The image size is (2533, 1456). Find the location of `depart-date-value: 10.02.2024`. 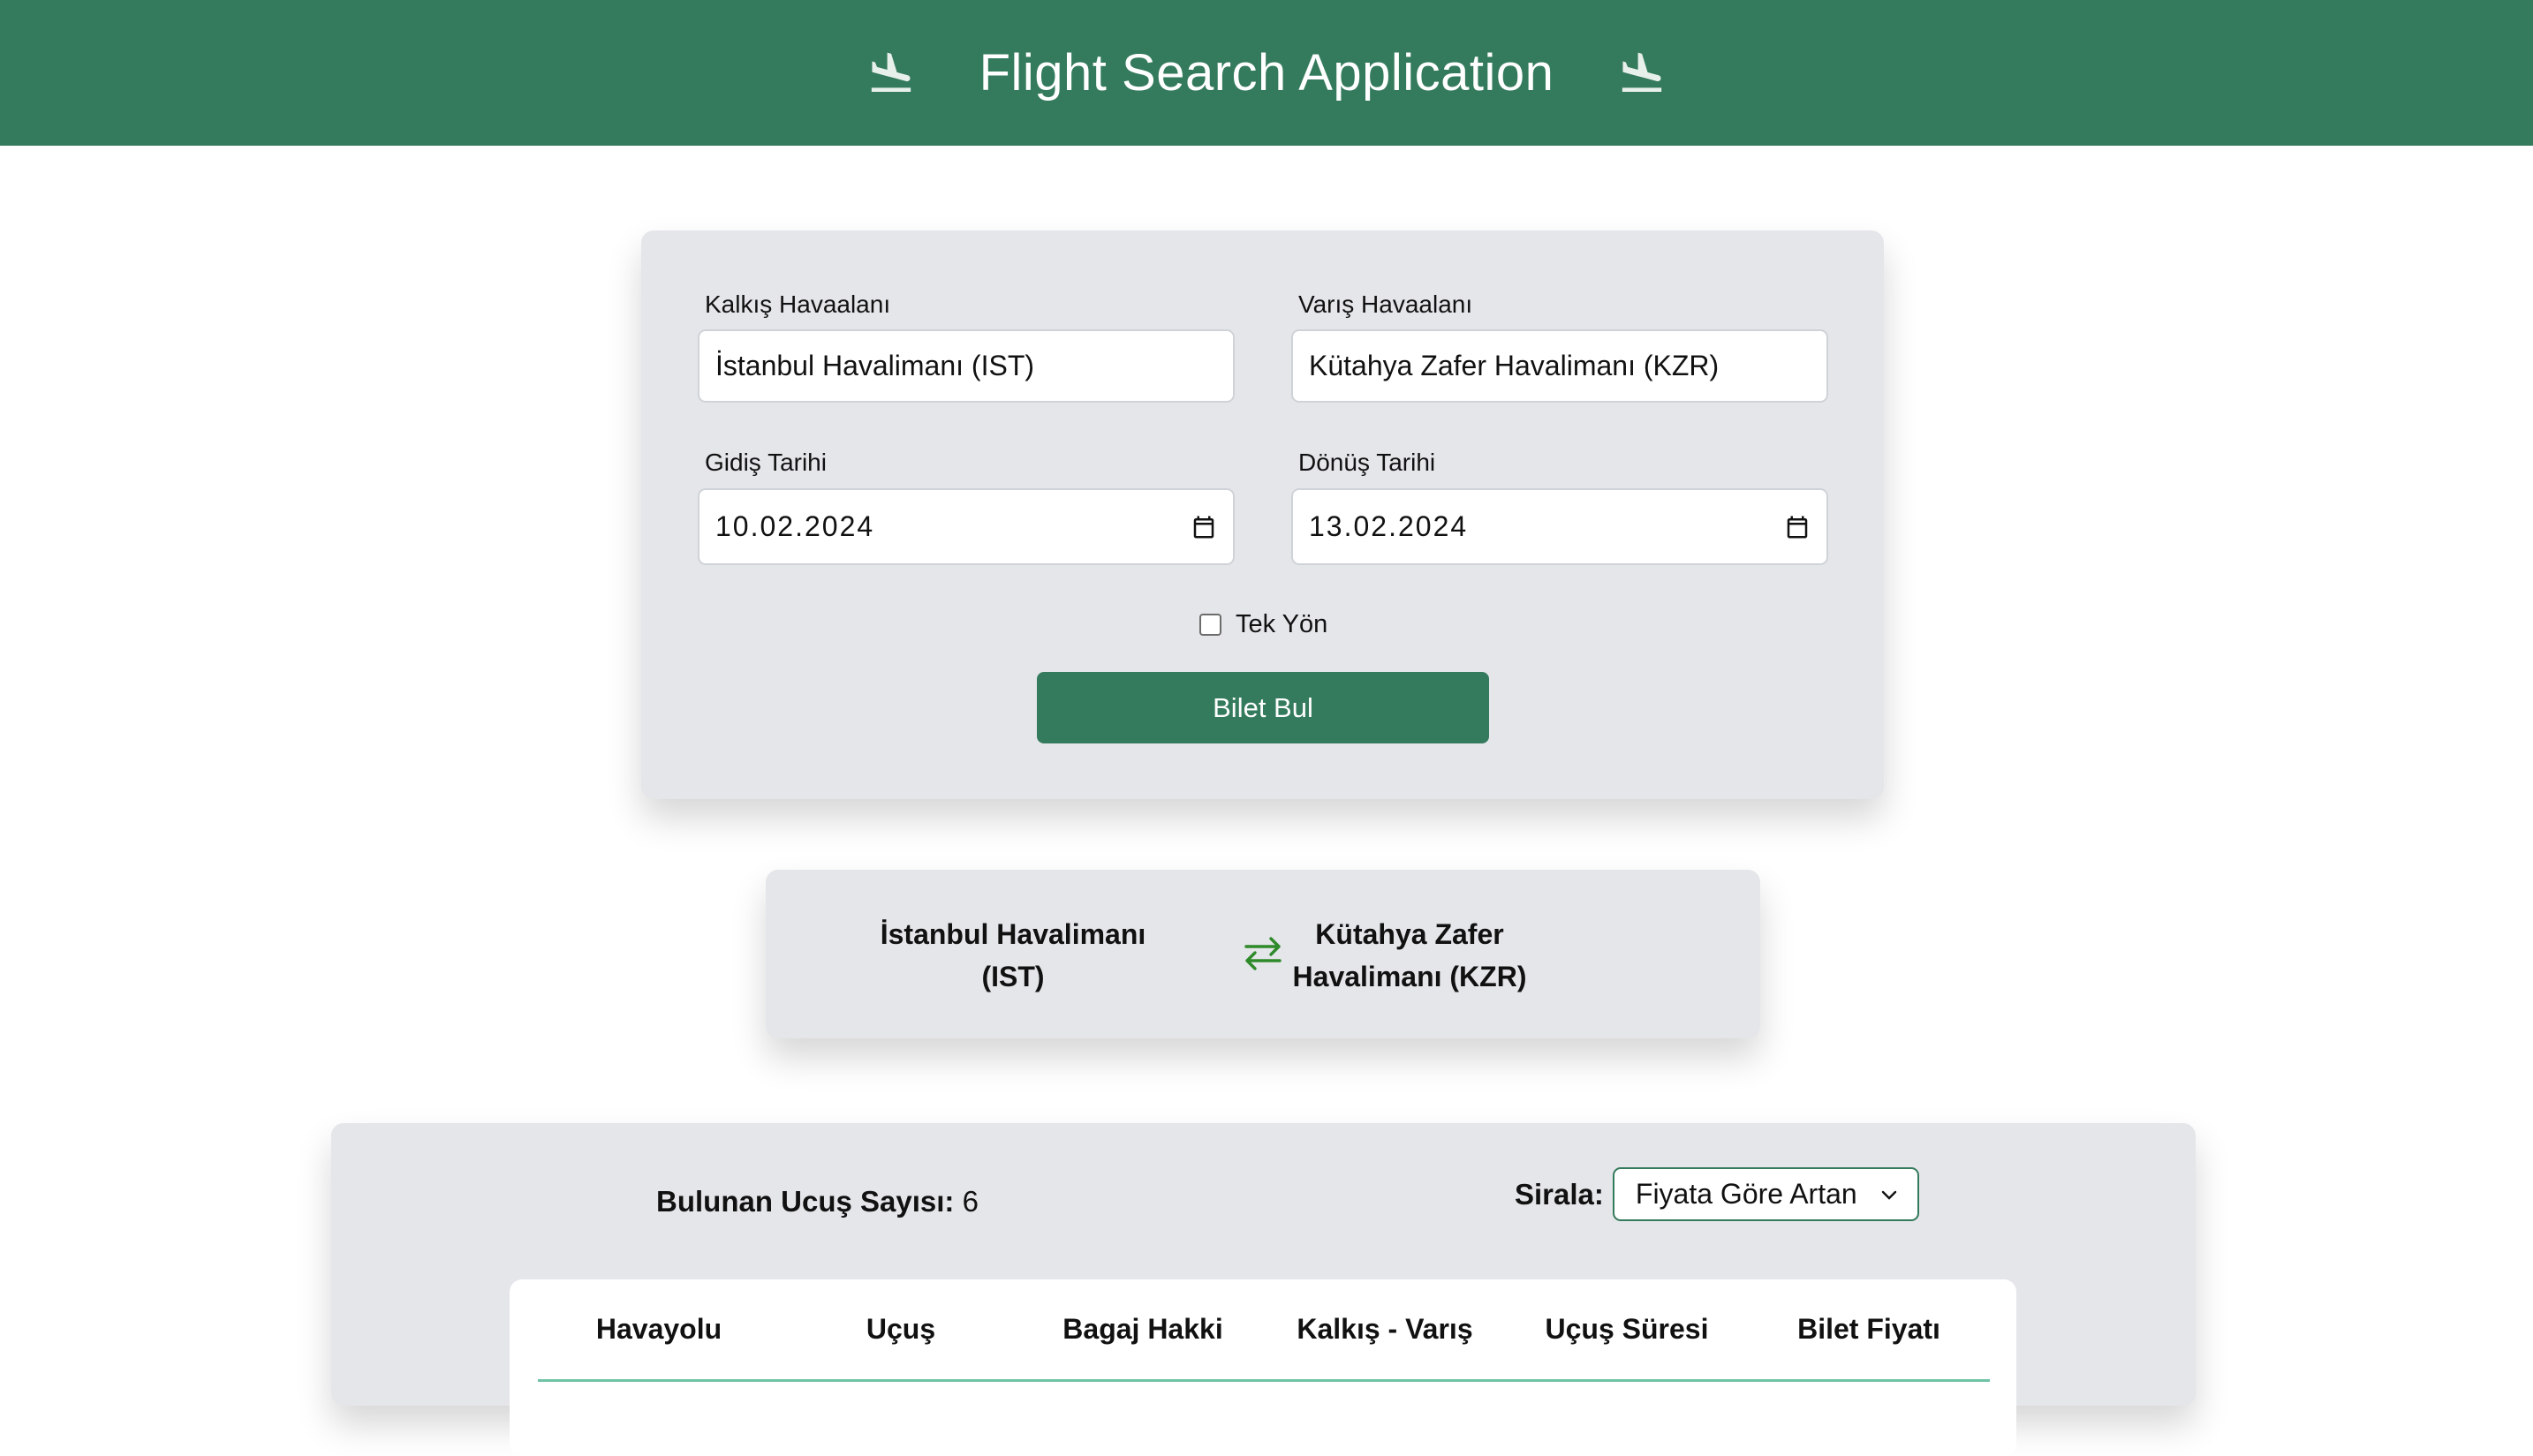

depart-date-value: 10.02.2024 is located at coordinates (795, 526).